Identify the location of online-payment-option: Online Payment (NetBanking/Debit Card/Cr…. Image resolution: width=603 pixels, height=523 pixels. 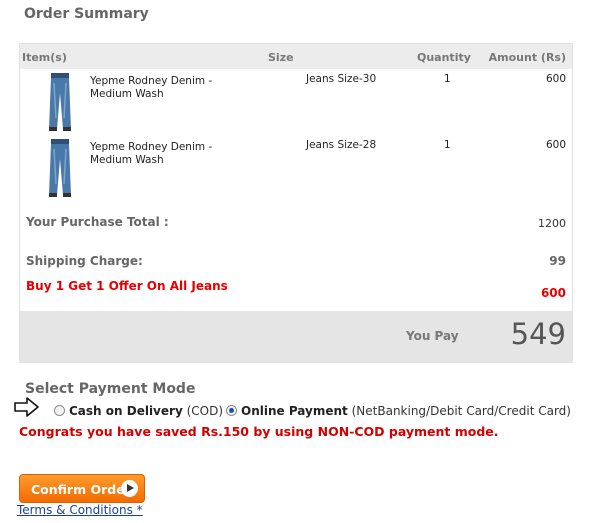
(406, 411).